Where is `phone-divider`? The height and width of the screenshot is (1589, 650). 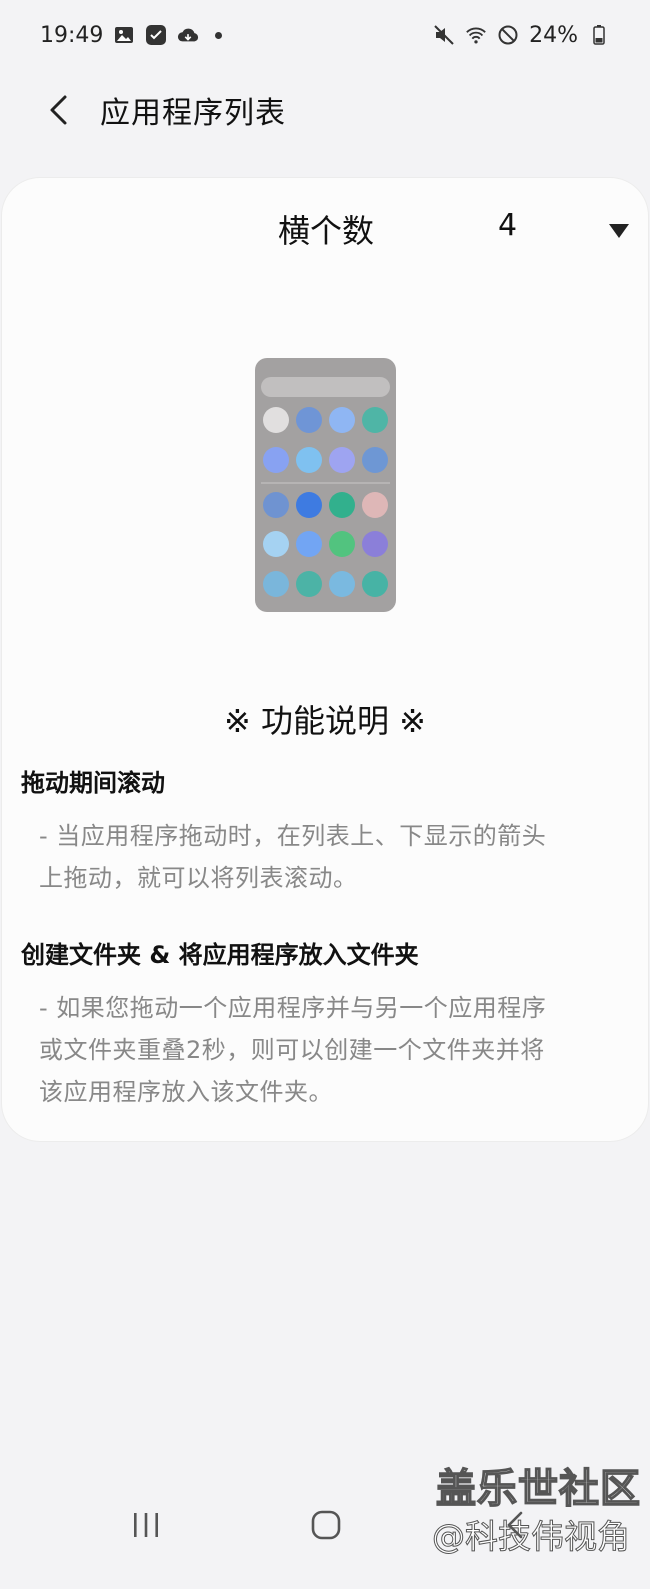
phone-divider is located at coordinates (325, 483).